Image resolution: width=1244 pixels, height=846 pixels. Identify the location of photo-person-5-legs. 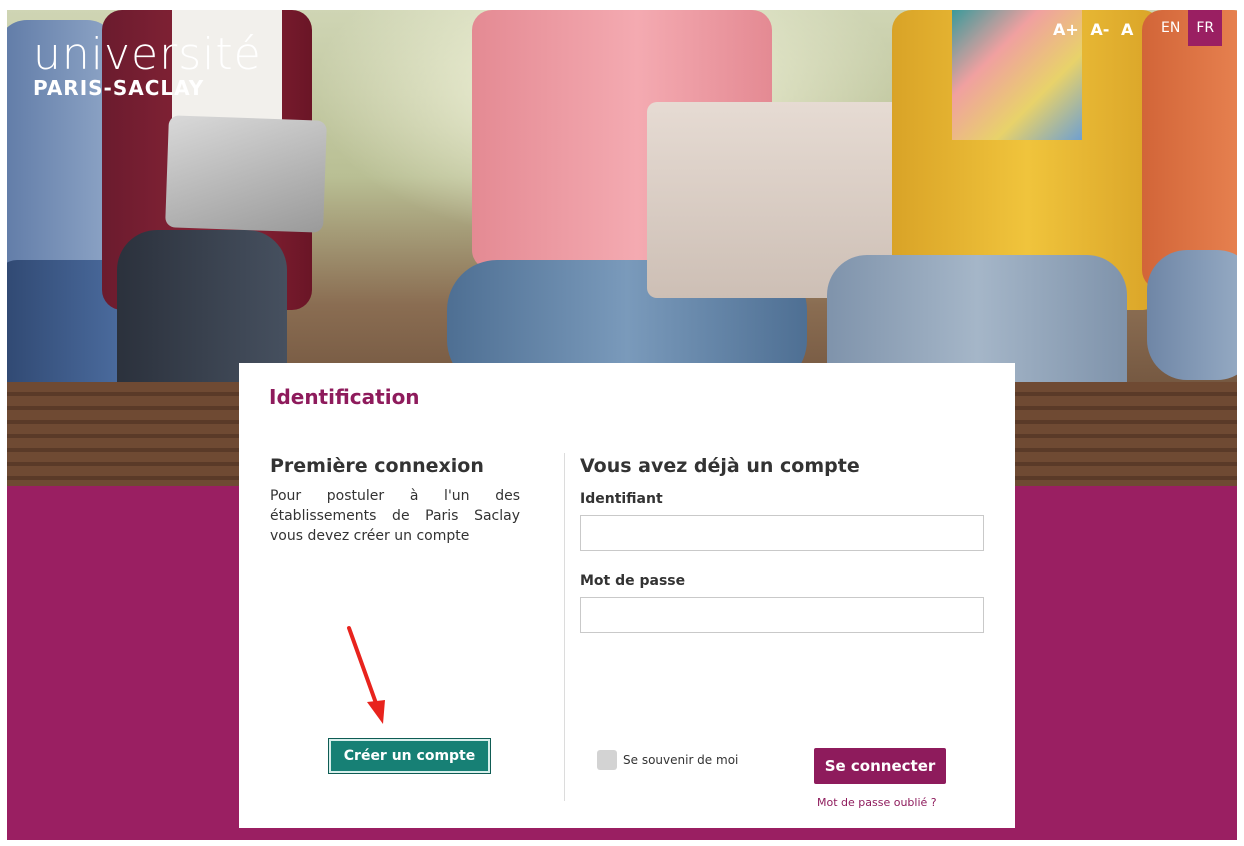
(1192, 315).